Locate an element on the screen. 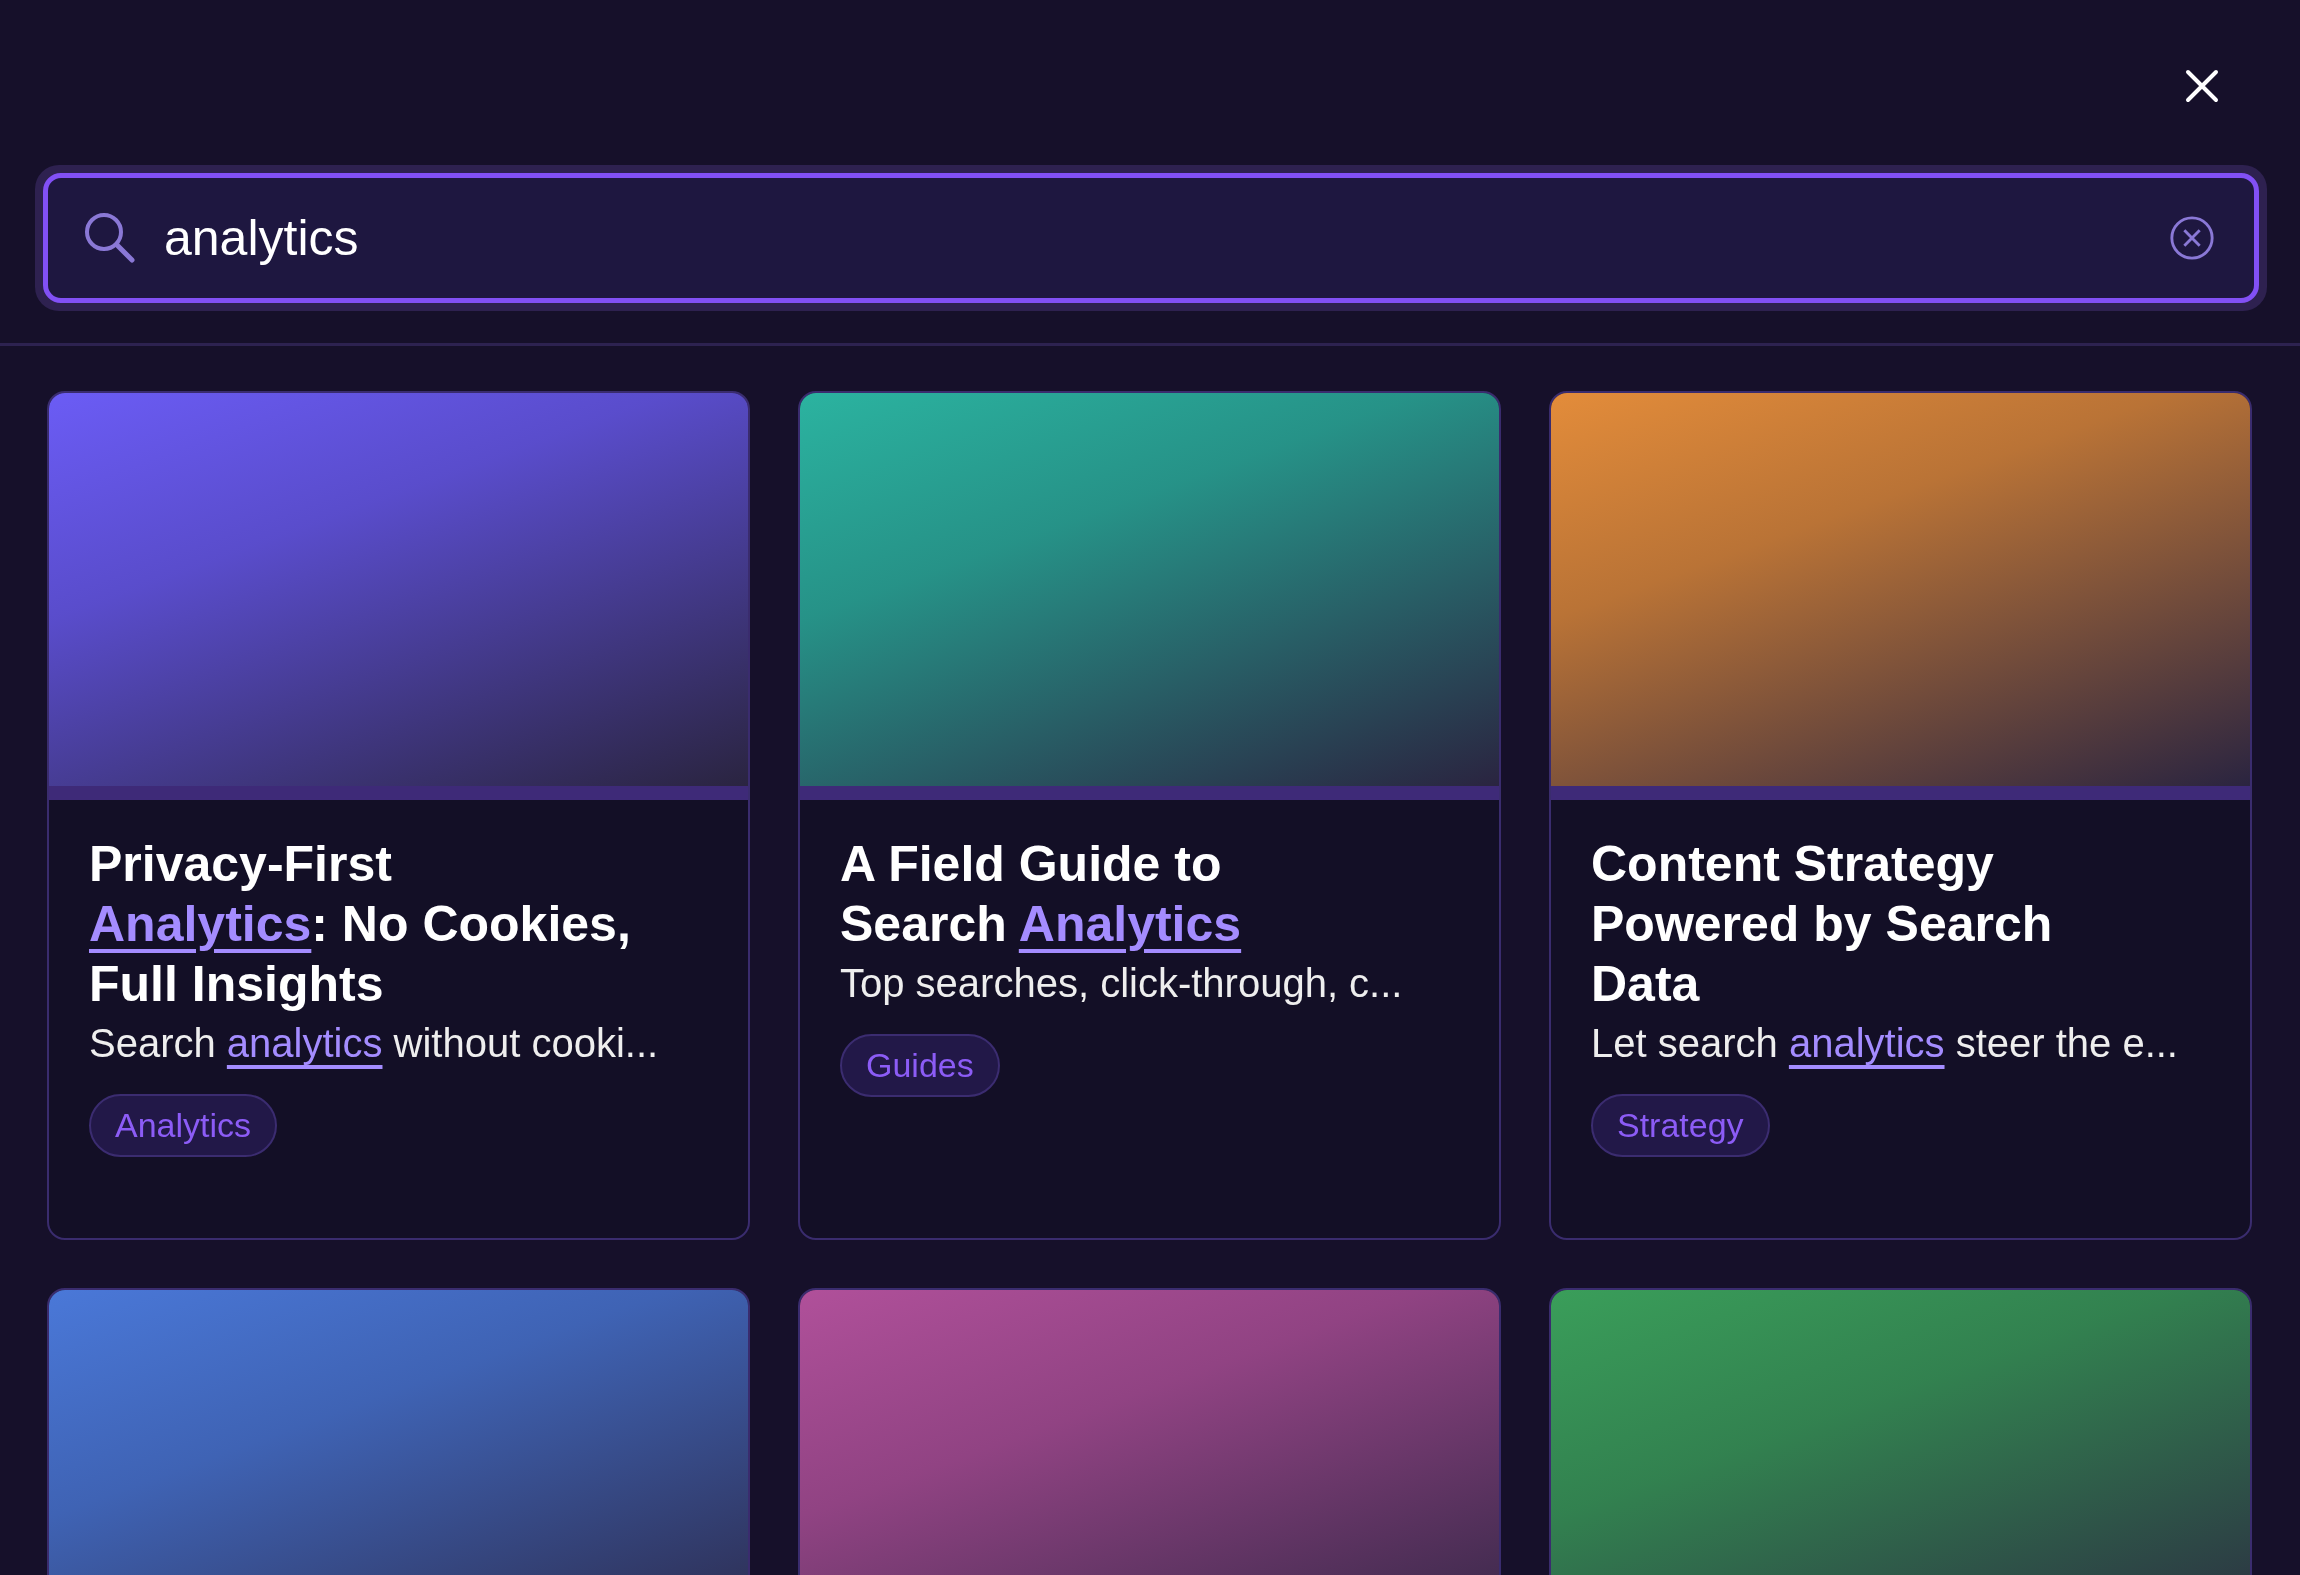 This screenshot has width=2300, height=1575. category-tag: Guides is located at coordinates (920, 1065).